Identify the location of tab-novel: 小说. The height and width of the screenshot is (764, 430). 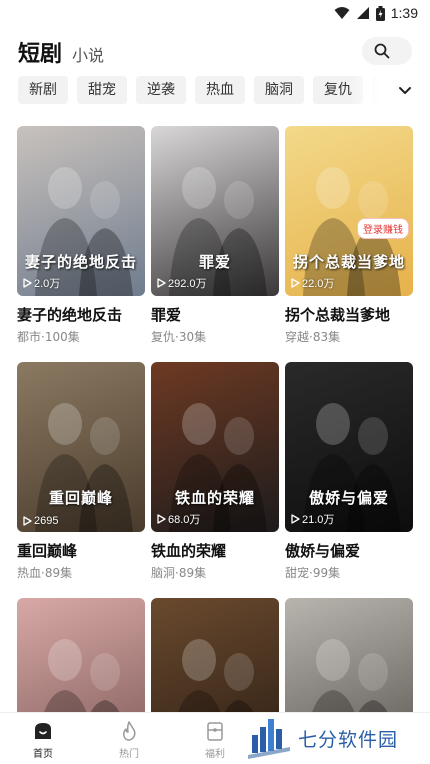
(88, 54).